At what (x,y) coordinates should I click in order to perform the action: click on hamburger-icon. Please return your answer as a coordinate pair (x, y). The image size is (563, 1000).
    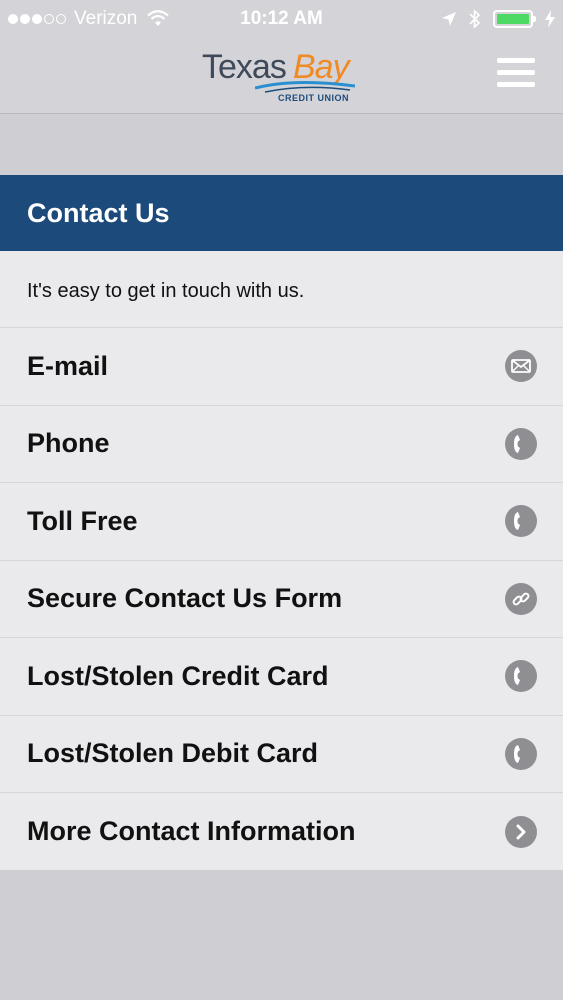
    Looking at the image, I should click on (516, 60).